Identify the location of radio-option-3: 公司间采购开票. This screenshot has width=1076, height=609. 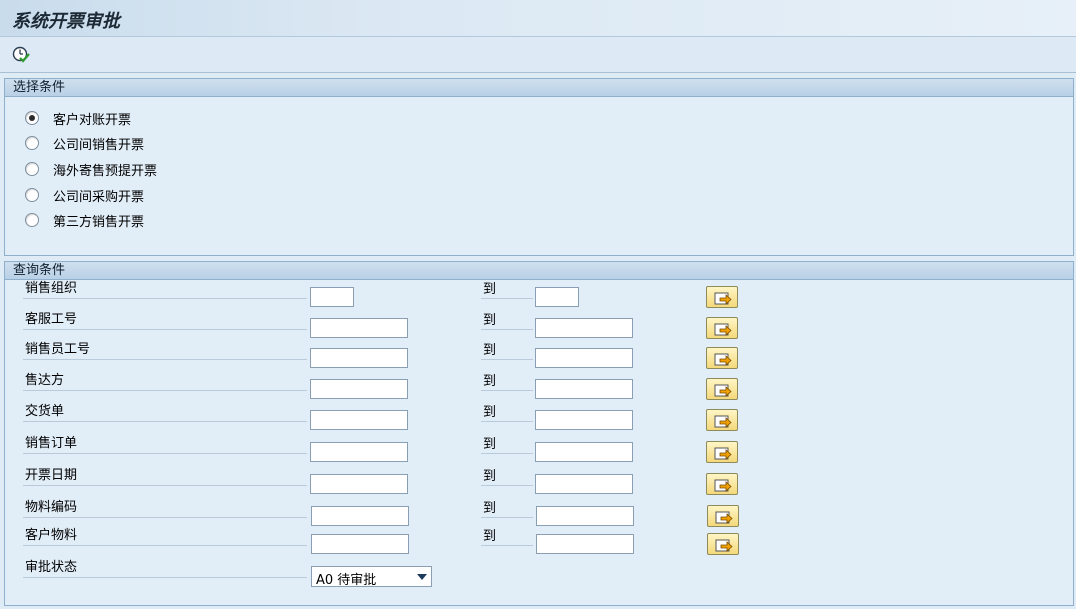
(84, 195).